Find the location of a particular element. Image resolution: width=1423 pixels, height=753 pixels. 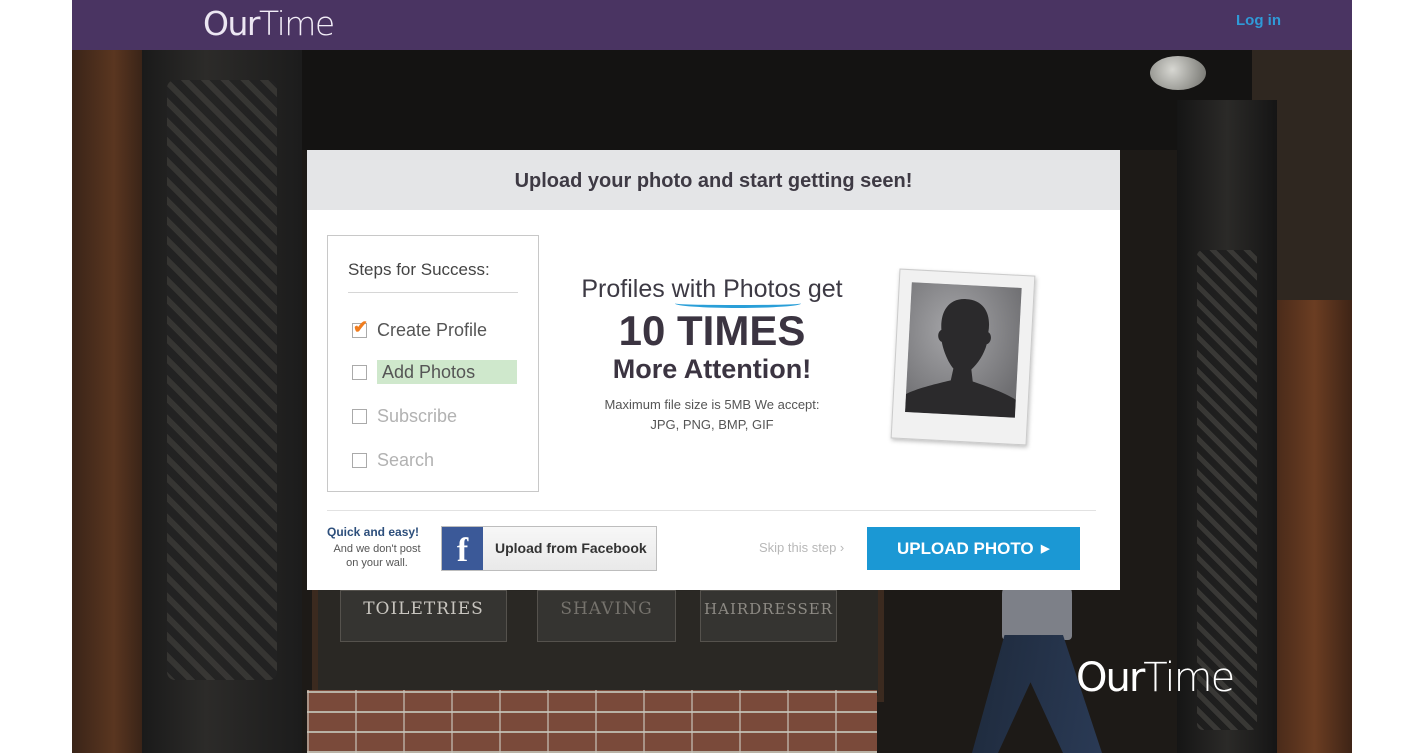

play-arrow-icon: ▶ is located at coordinates (1045, 549).